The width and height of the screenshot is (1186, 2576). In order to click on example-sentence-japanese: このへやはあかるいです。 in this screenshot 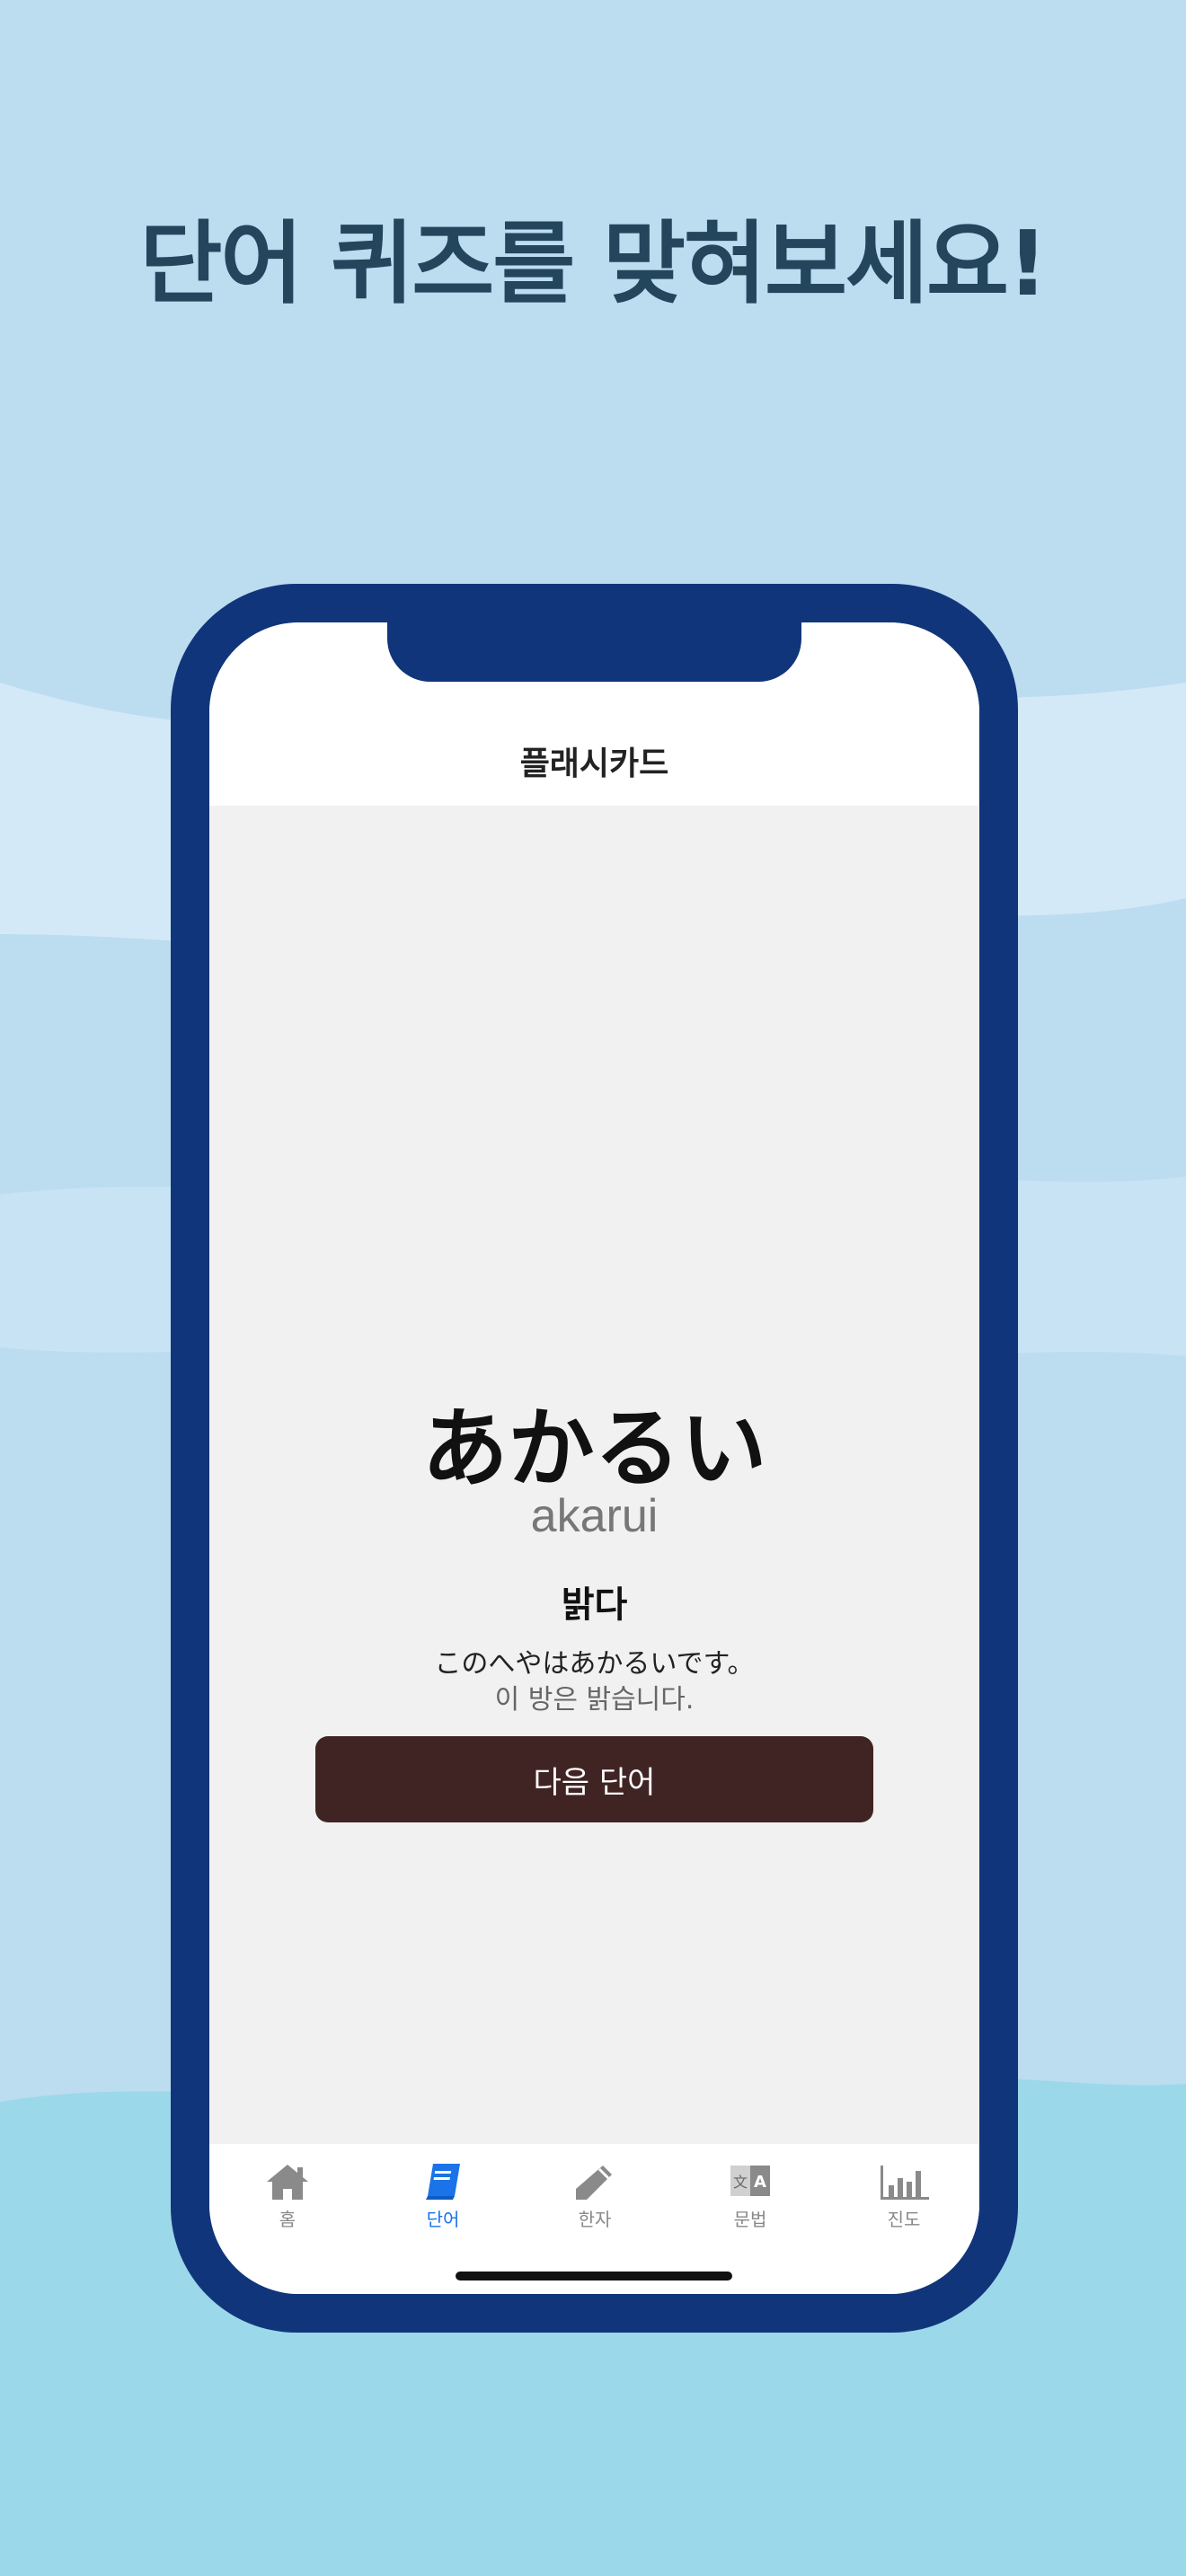, I will do `click(594, 1664)`.